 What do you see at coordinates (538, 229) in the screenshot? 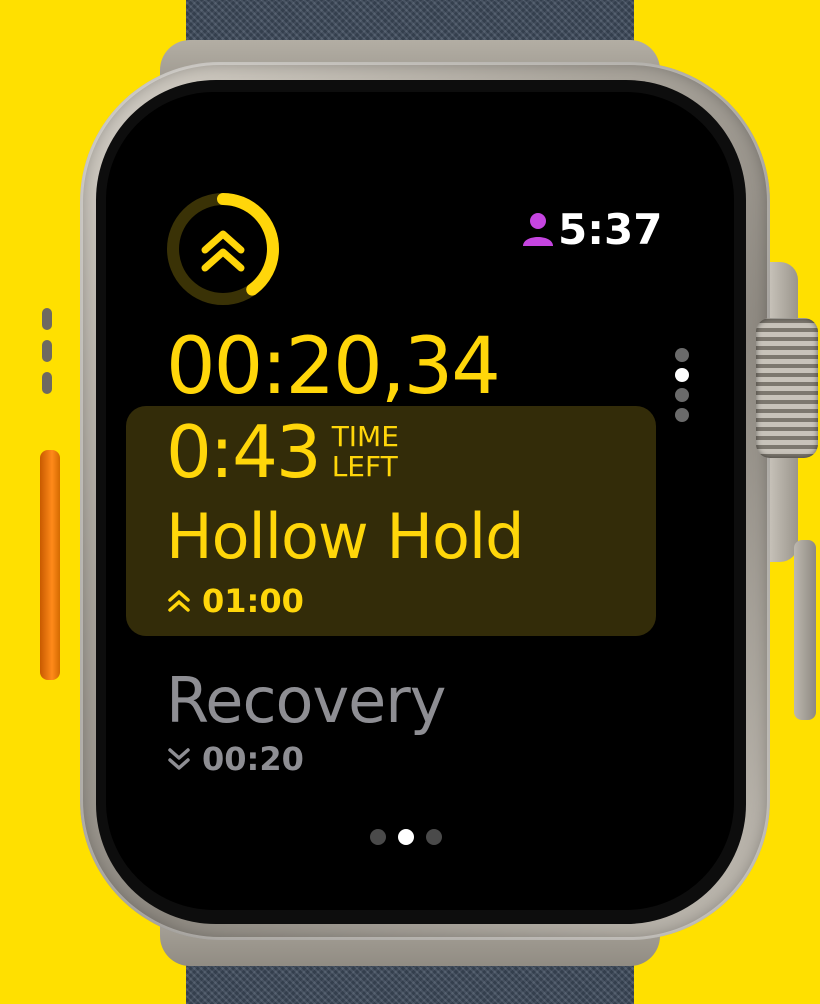
I see `person-icon` at bounding box center [538, 229].